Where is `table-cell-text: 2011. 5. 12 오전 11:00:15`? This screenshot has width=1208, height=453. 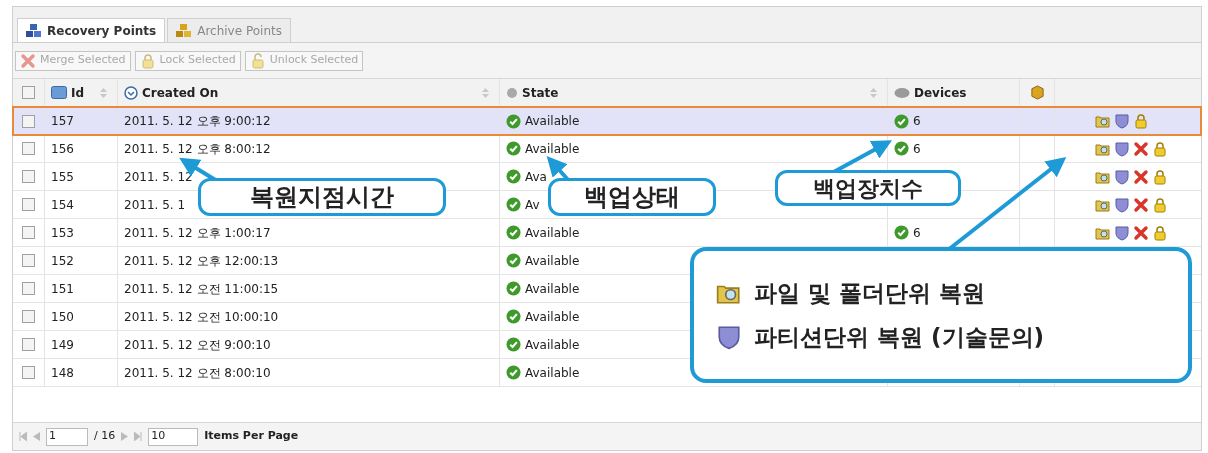
table-cell-text: 2011. 5. 12 오전 11:00:15 is located at coordinates (201, 289).